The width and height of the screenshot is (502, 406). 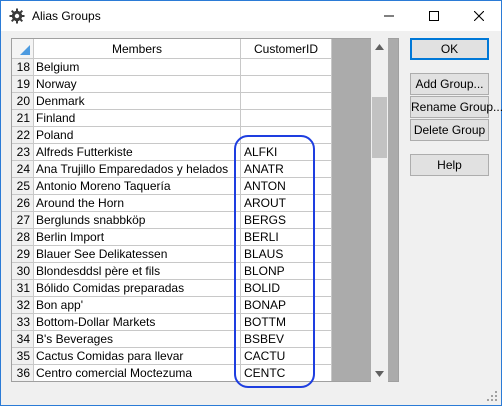 I want to click on table-row: 32 Bon app' BONAP, so click(x=172, y=305).